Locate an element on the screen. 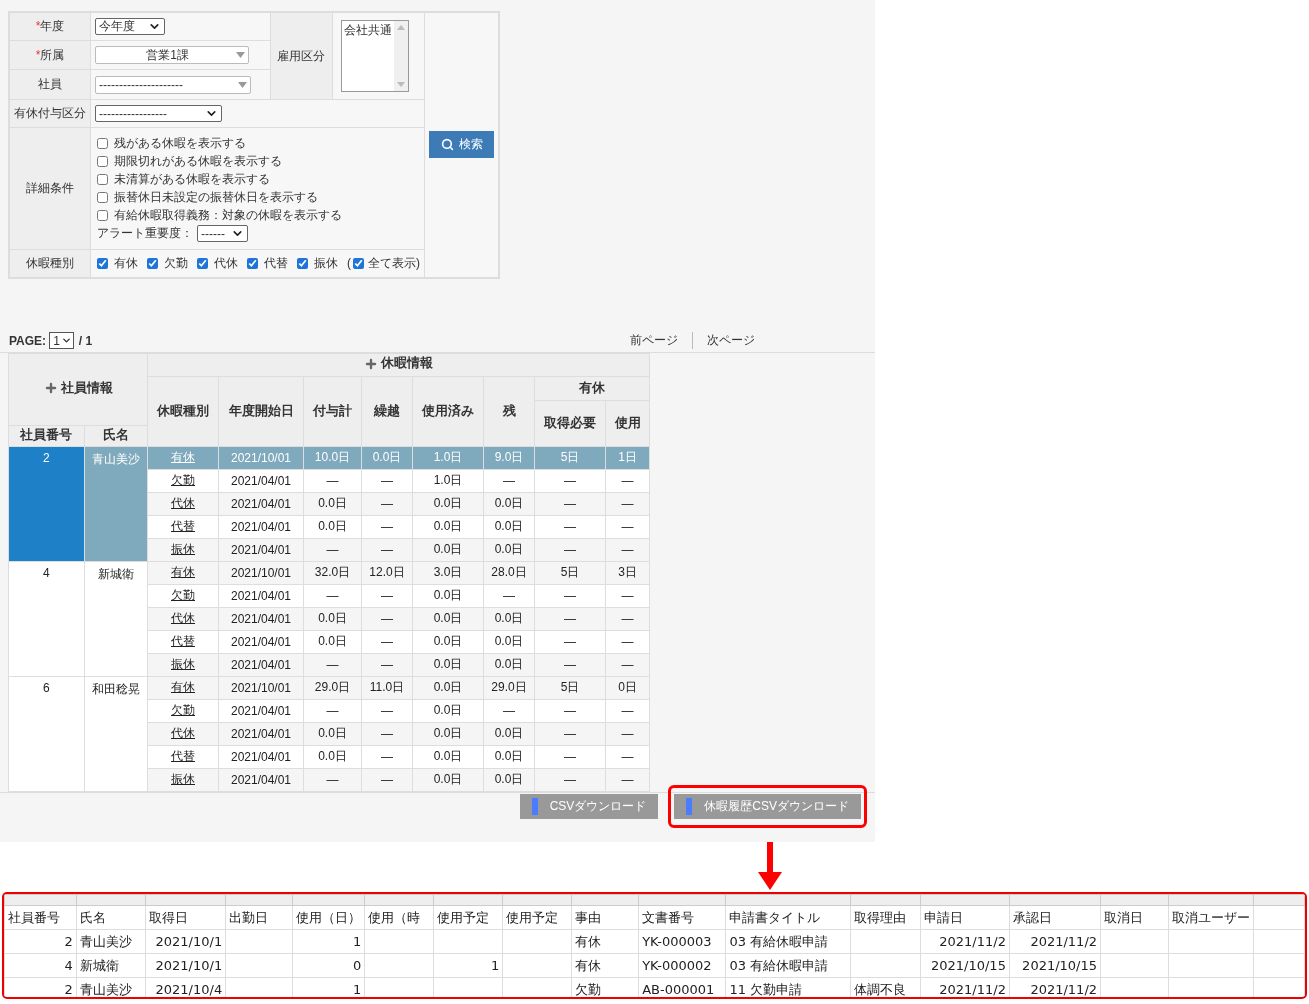 Image resolution: width=1309 pixels, height=1004 pixels. spreadsheet-cell: 承認日 is located at coordinates (1055, 917).